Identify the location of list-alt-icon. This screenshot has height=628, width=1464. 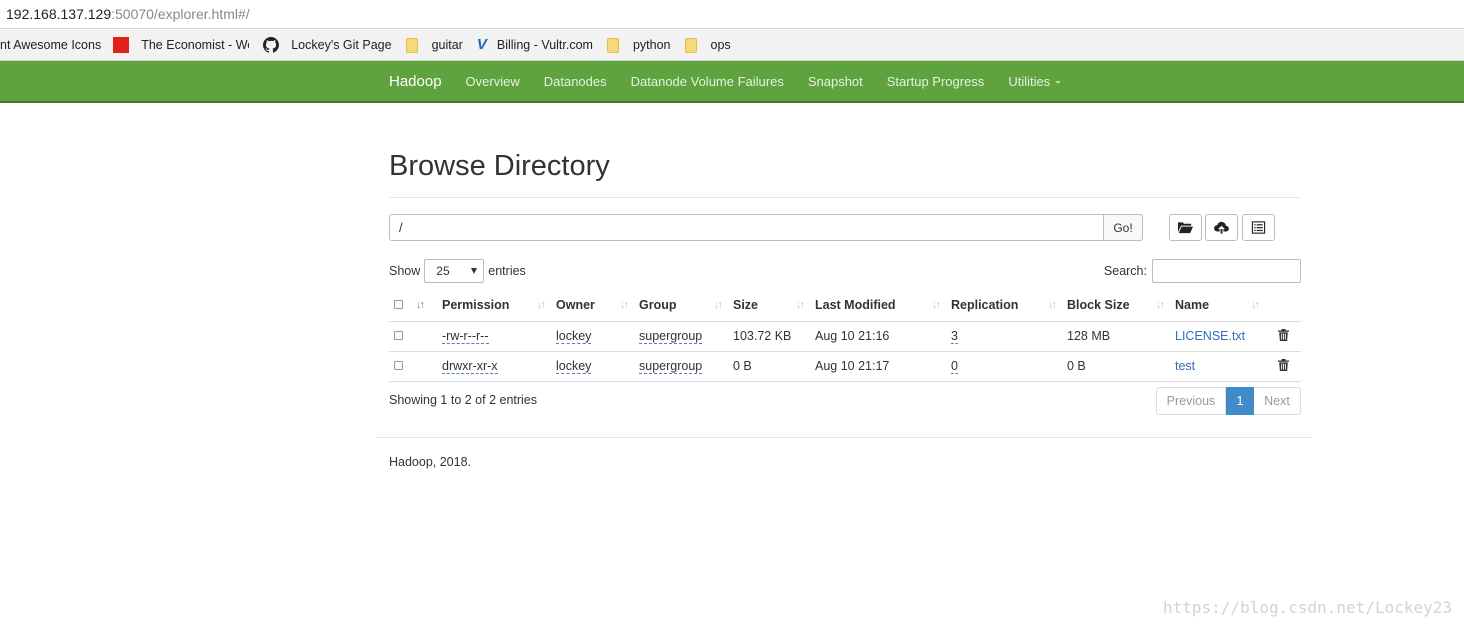
(1258, 227).